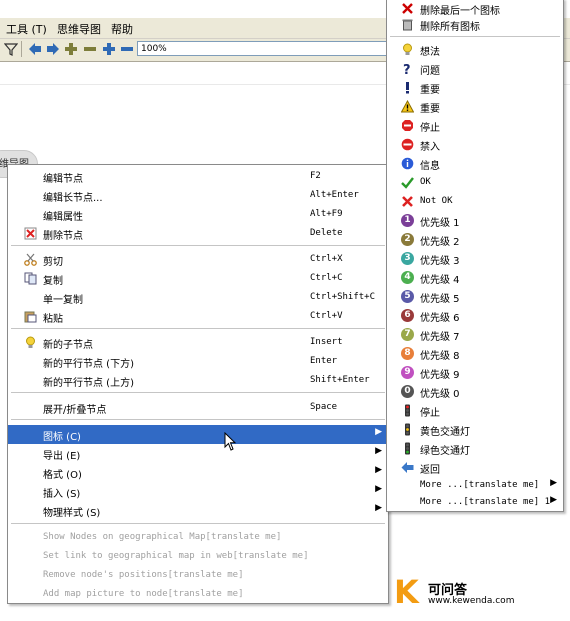 The image size is (570, 621). Describe the element at coordinates (475, 391) in the screenshot. I see `submenu-item-priority-0: 0 优先级 0` at that location.